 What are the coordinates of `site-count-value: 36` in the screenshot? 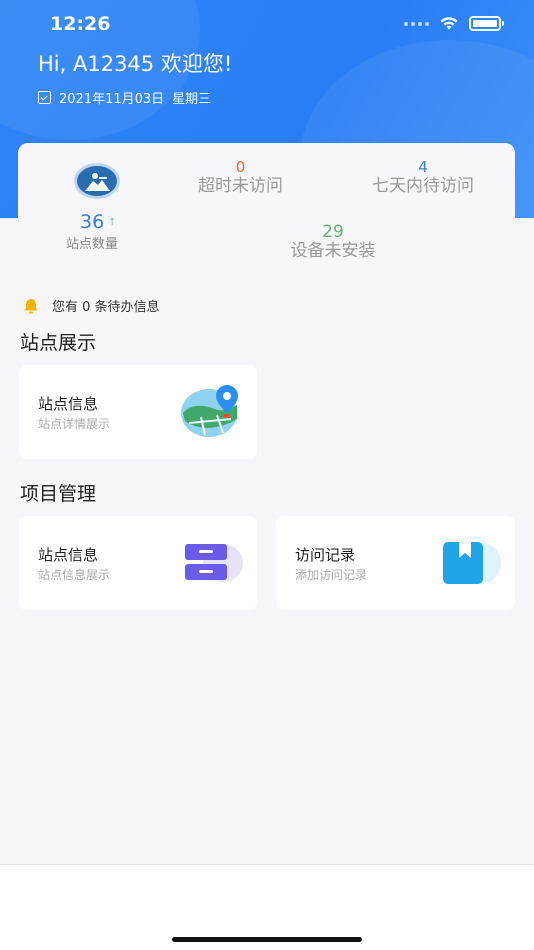 It's located at (92, 222).